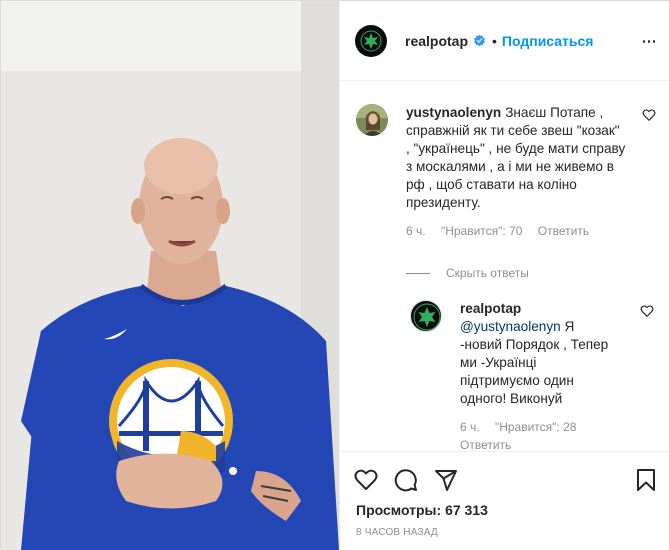 This screenshot has width=669, height=550. Describe the element at coordinates (418, 273) in the screenshot. I see `replies-divider` at that location.